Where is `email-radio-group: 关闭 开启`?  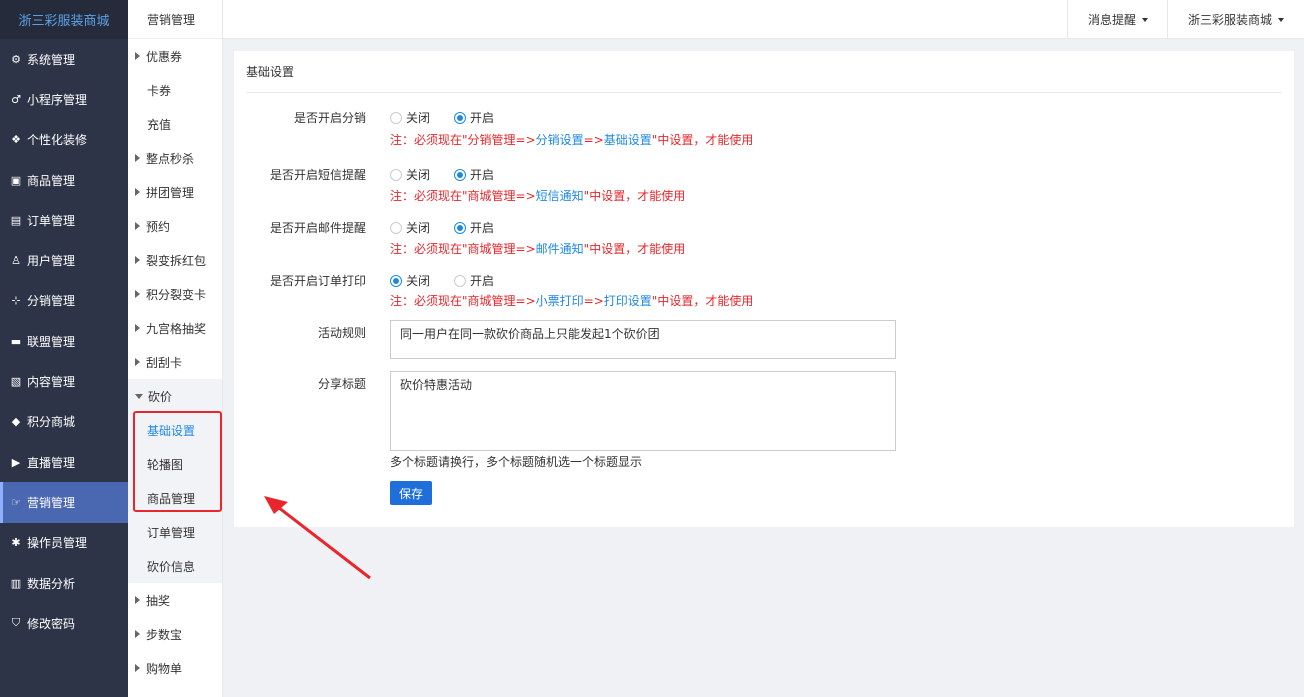 email-radio-group: 关闭 开启 is located at coordinates (454, 227).